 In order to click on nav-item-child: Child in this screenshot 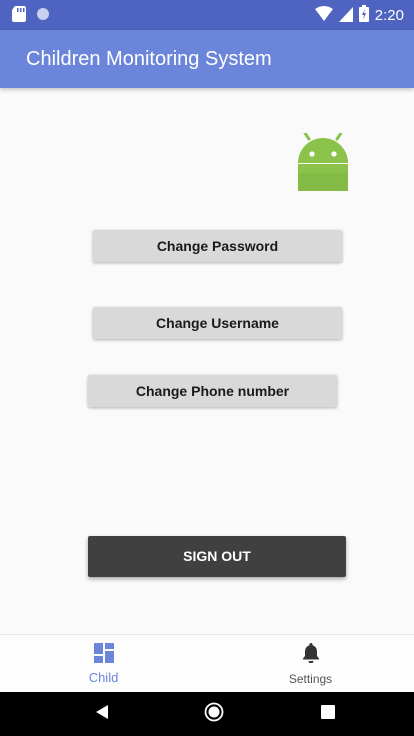, I will do `click(103, 664)`.